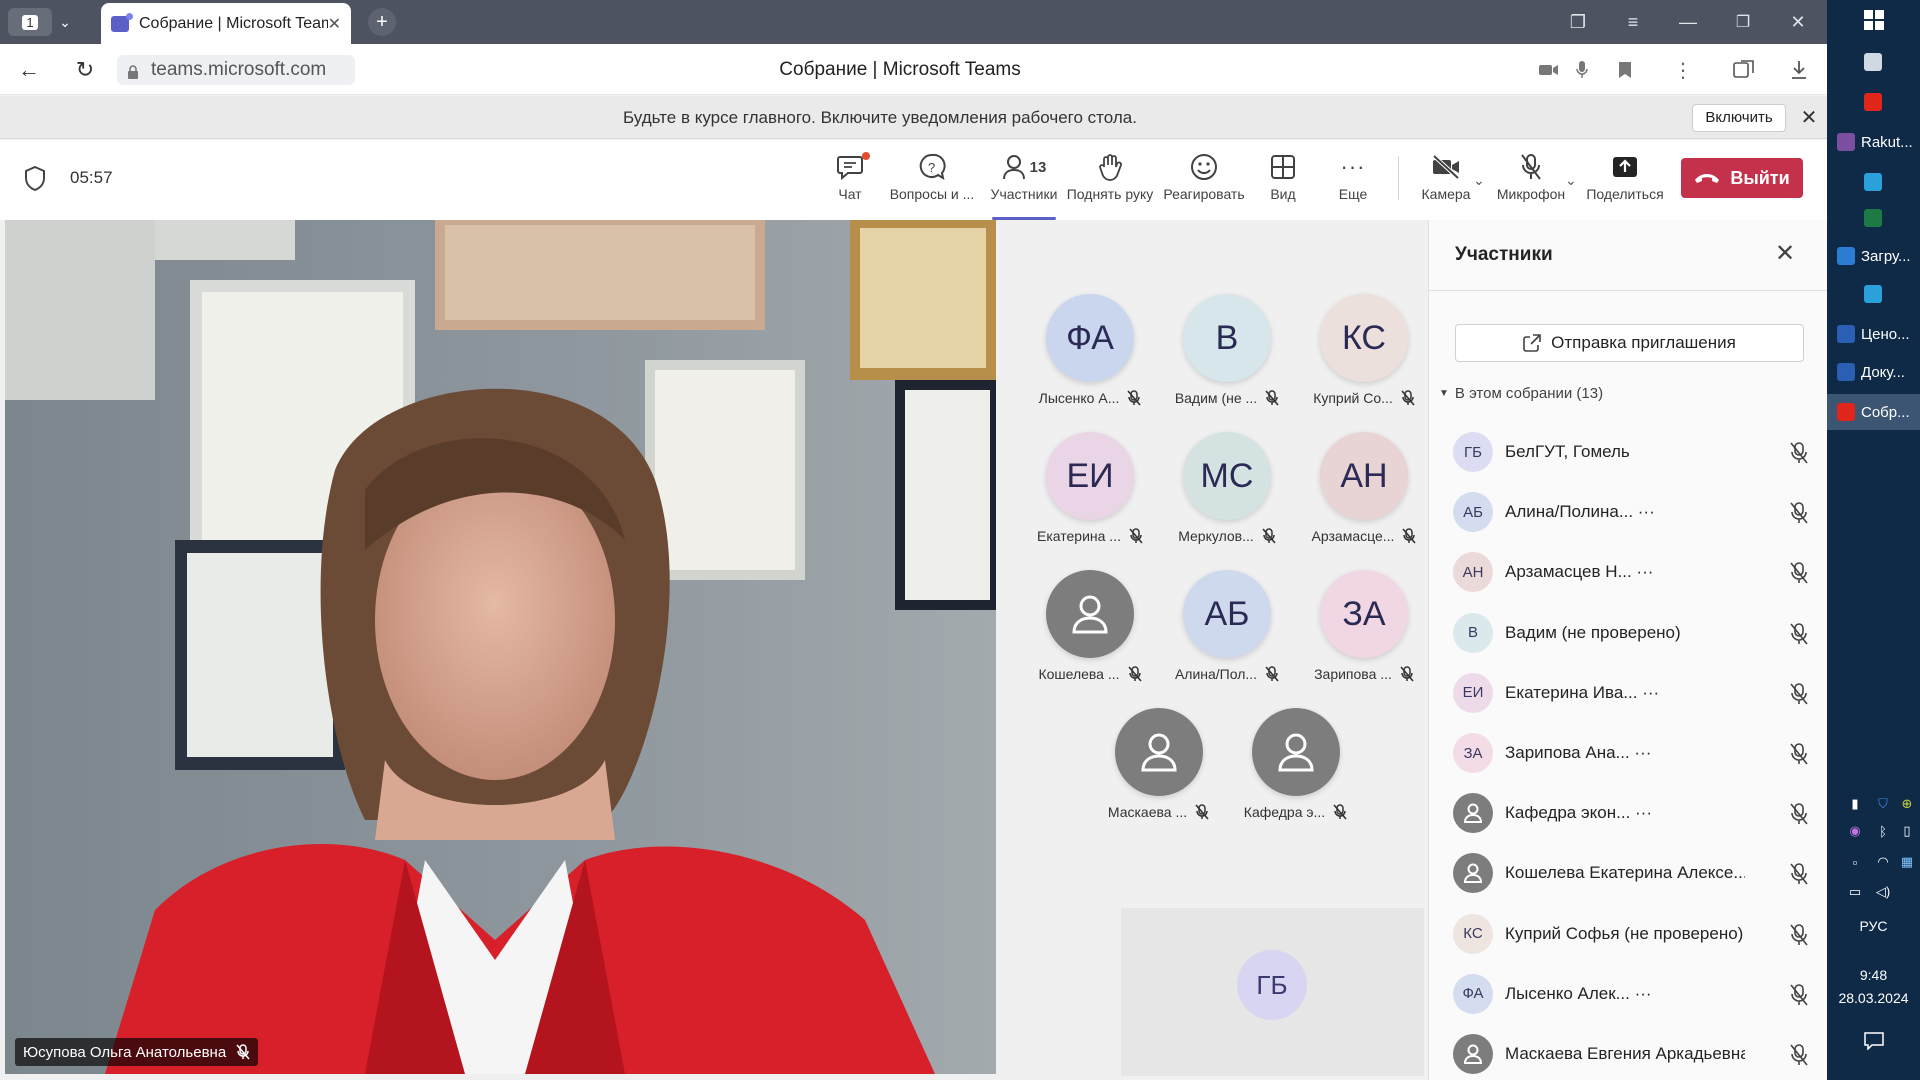 The image size is (1920, 1080). I want to click on volume-icon: ◁), so click(1883, 892).